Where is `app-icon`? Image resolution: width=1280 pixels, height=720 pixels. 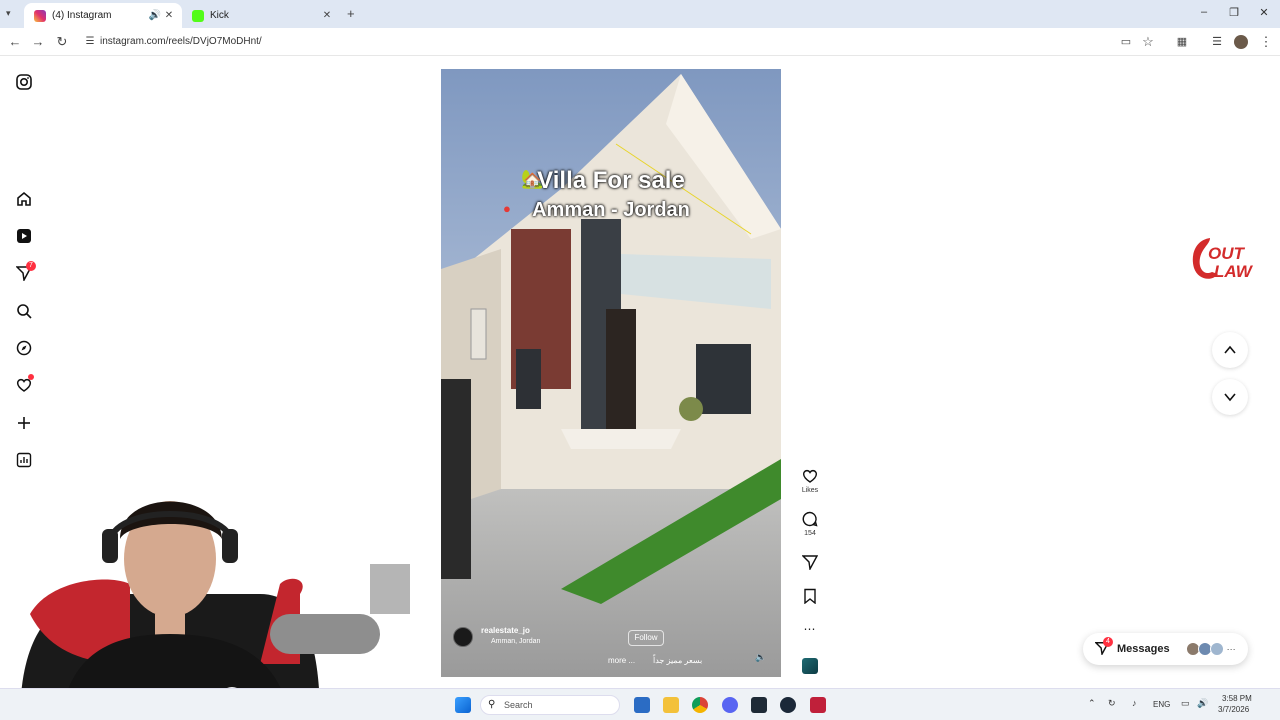
app-icon is located at coordinates (818, 705).